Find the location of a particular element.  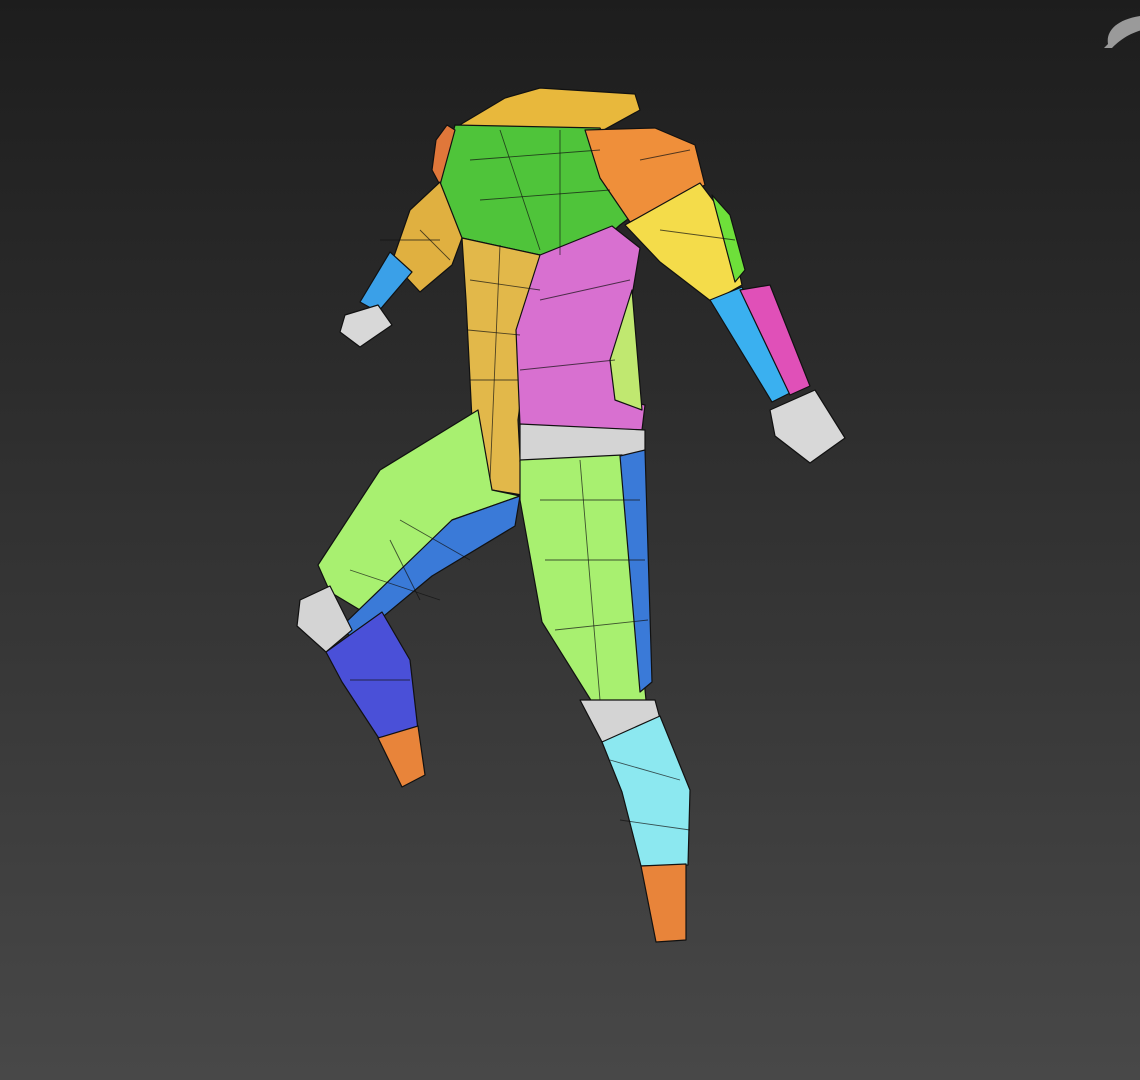

mesh-part-hand-r is located at coordinates (807, 426).